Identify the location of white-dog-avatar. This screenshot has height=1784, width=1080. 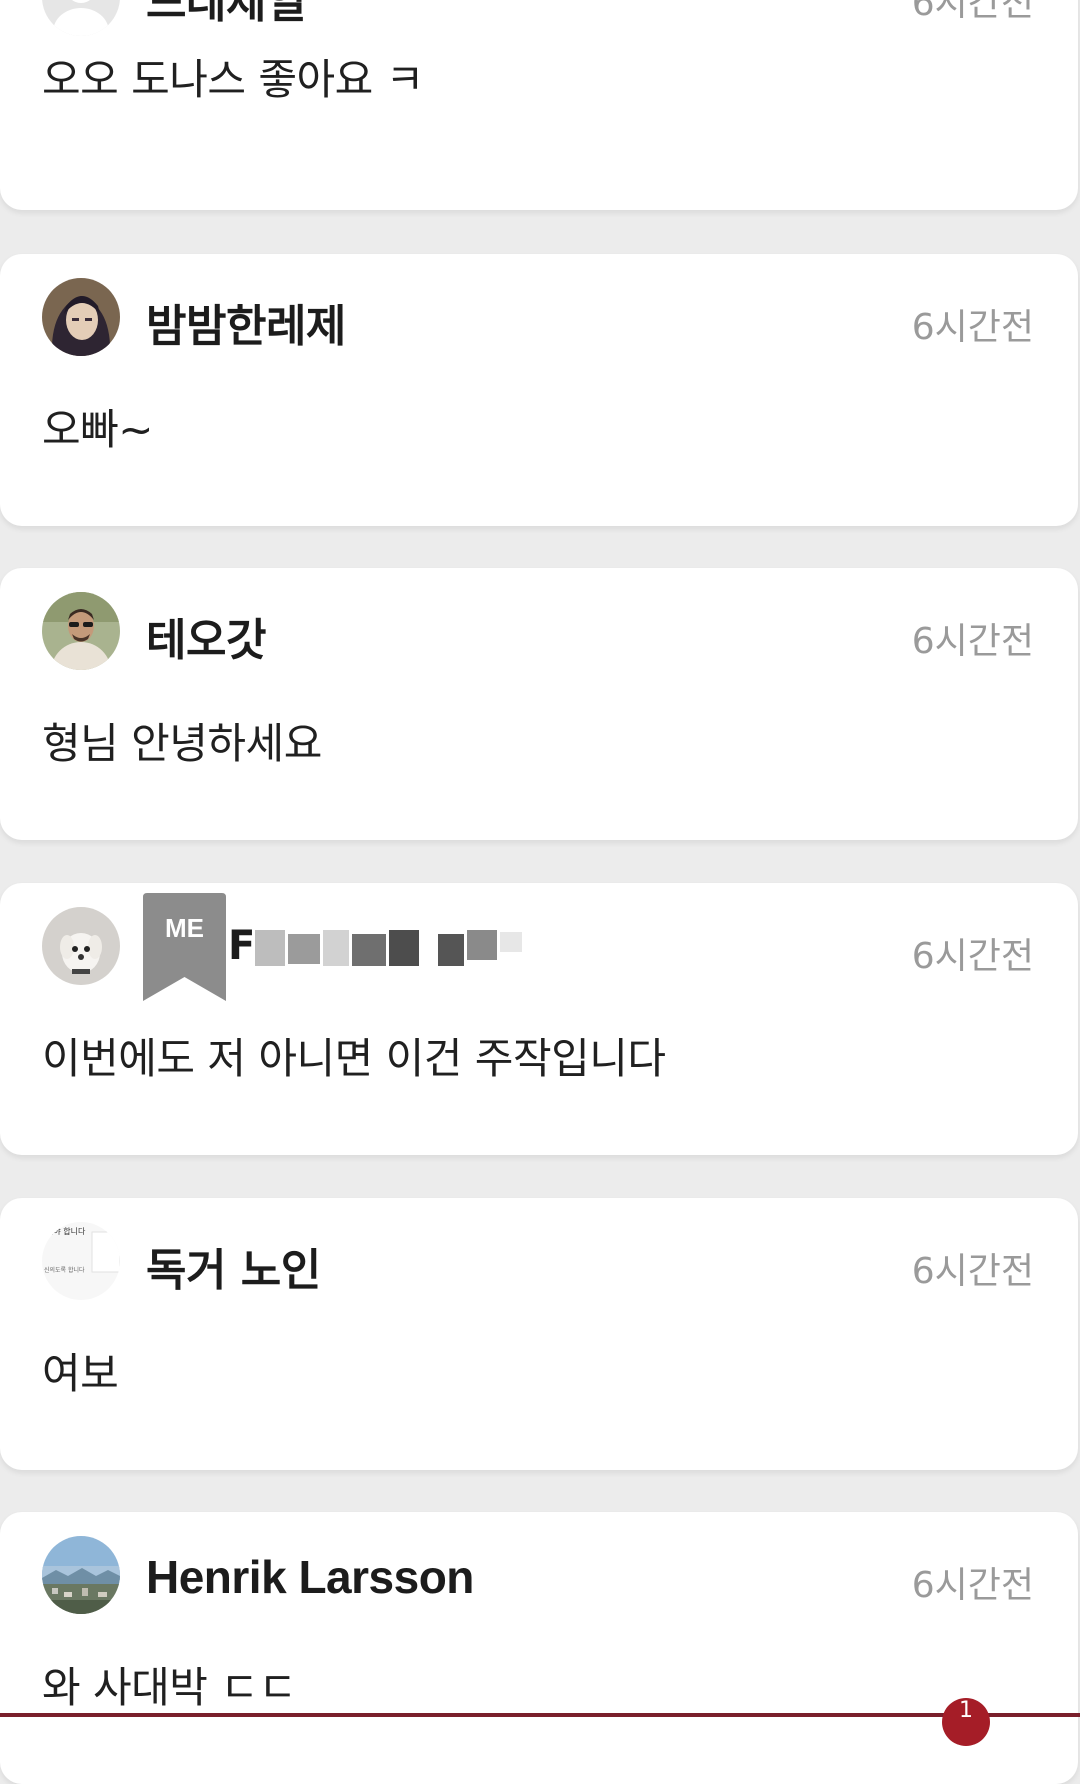
(81, 946).